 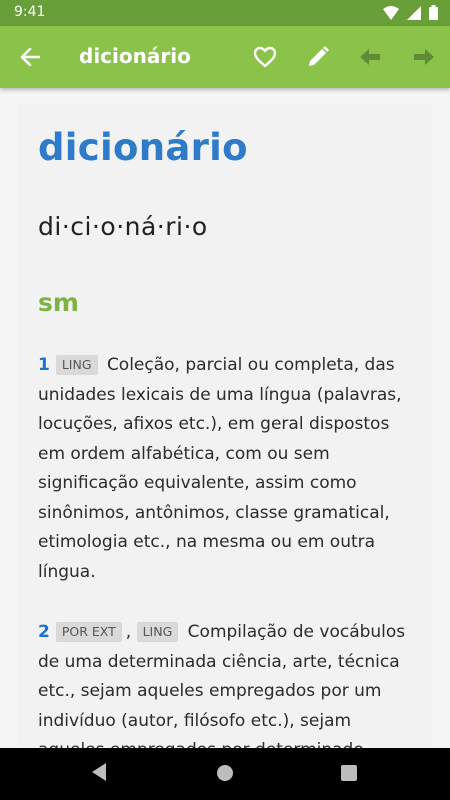 I want to click on status-bar: 9:41, so click(x=225, y=13).